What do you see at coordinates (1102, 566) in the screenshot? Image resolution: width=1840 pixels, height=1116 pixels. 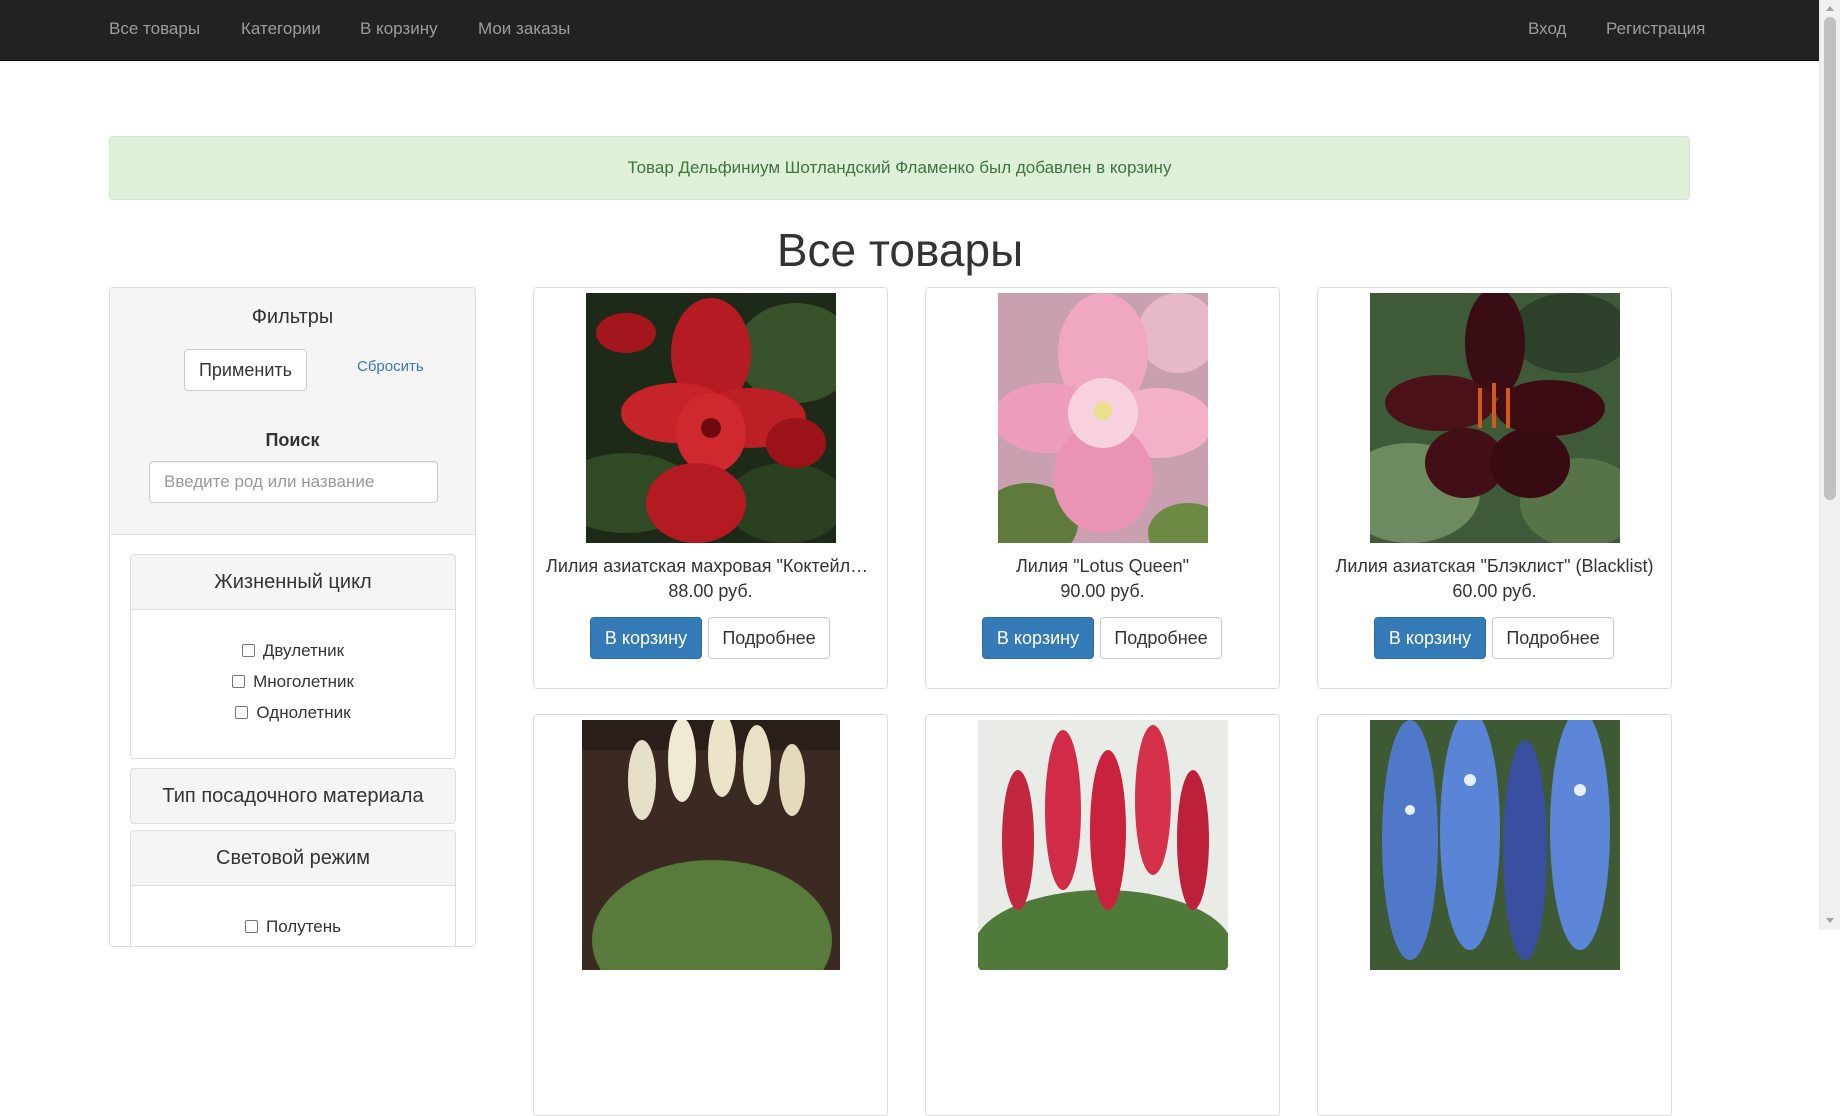 I see `product-name: Лилия "Lotus Queen"` at bounding box center [1102, 566].